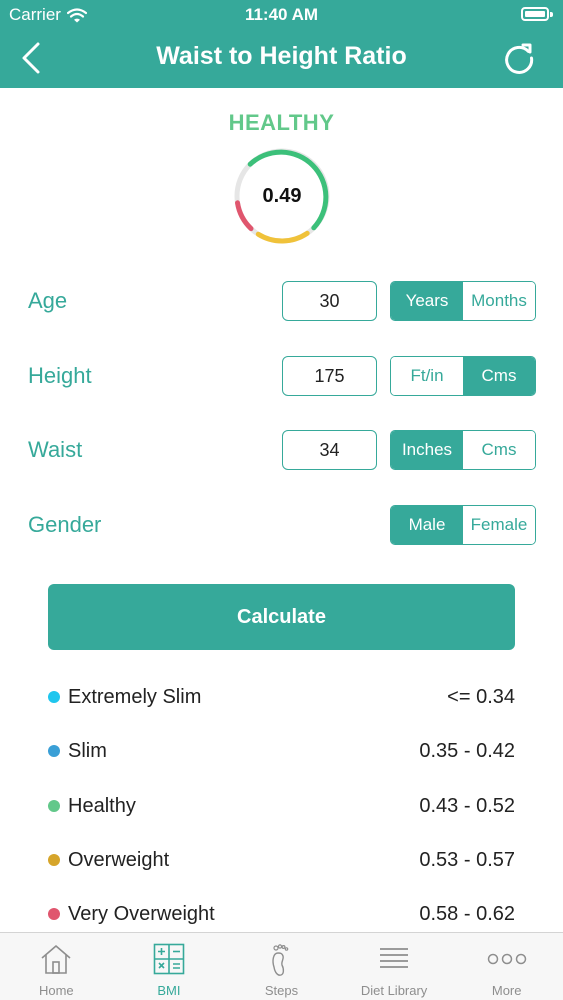 The width and height of the screenshot is (563, 1000). I want to click on age-unit-months: Months, so click(499, 301).